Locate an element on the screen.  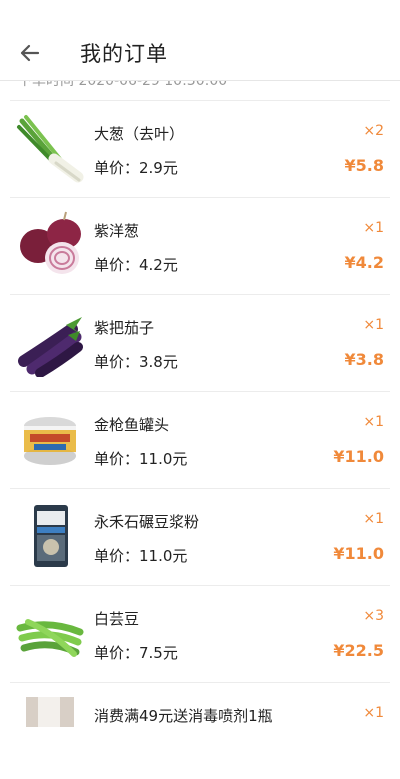
item-name: 紫把茄子 is located at coordinates (124, 328).